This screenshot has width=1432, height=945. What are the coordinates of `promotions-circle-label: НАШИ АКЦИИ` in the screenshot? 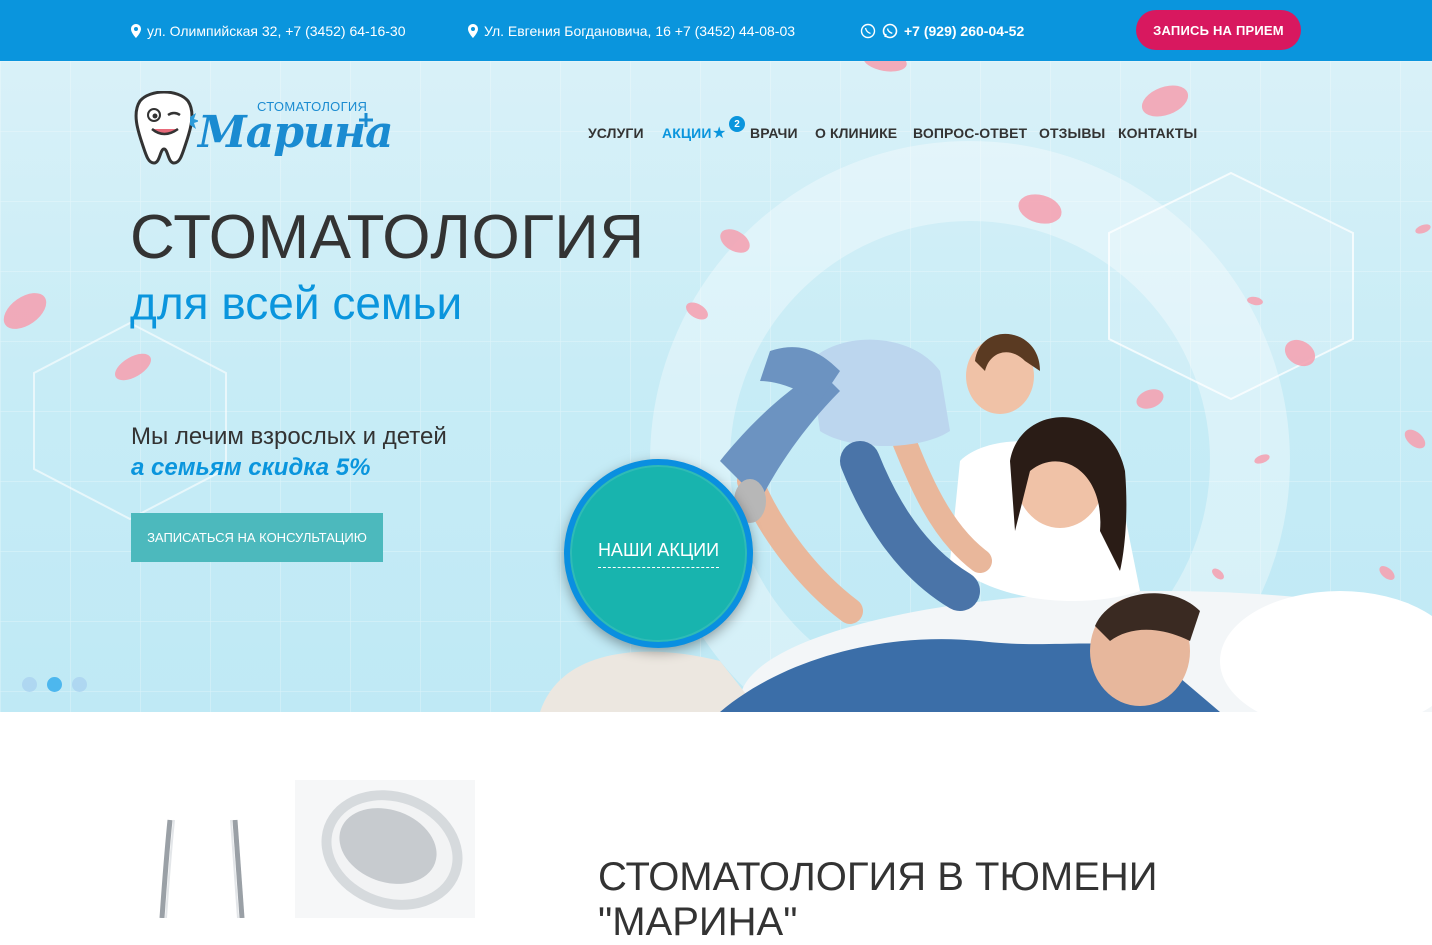 It's located at (658, 554).